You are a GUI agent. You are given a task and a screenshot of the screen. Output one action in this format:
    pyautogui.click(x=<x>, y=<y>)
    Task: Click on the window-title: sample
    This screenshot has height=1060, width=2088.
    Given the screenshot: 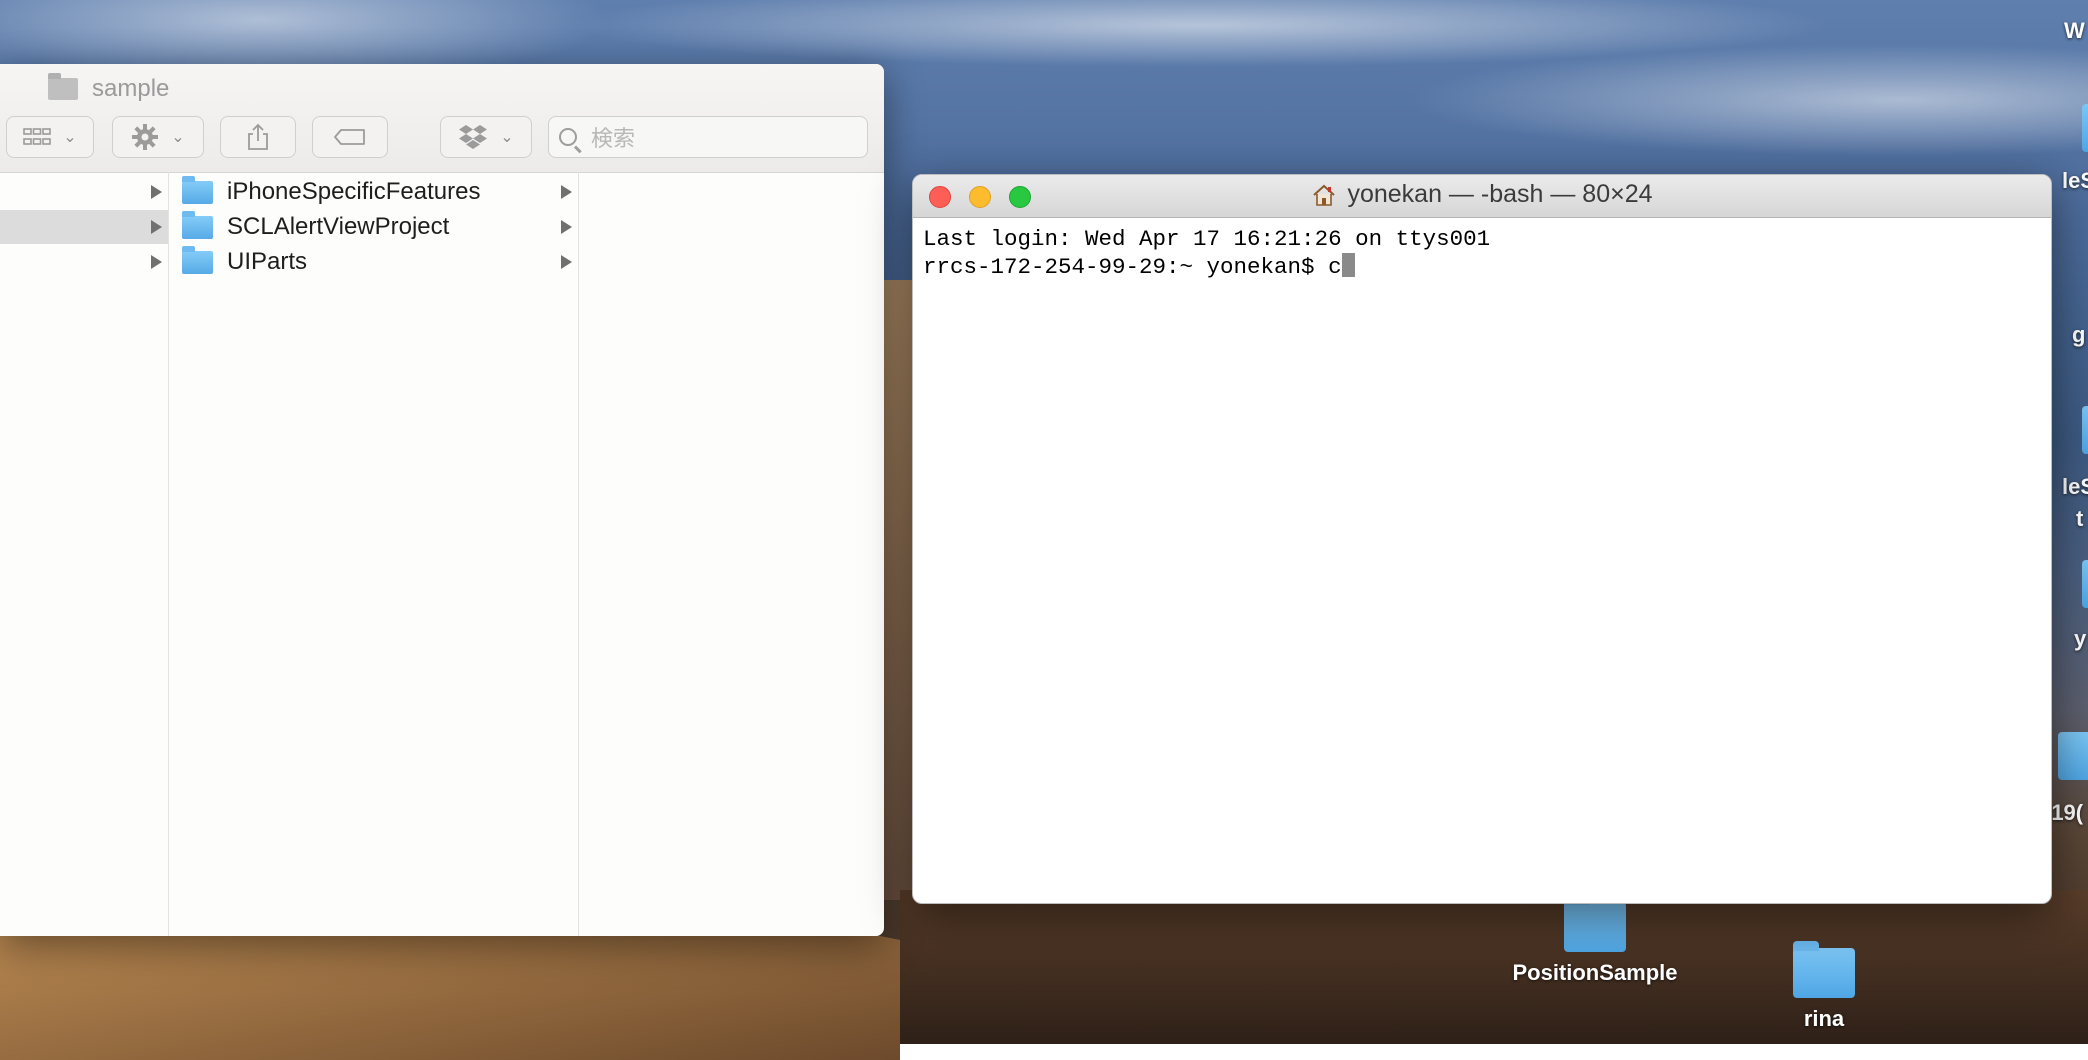 What is the action you would take?
    pyautogui.click(x=108, y=89)
    